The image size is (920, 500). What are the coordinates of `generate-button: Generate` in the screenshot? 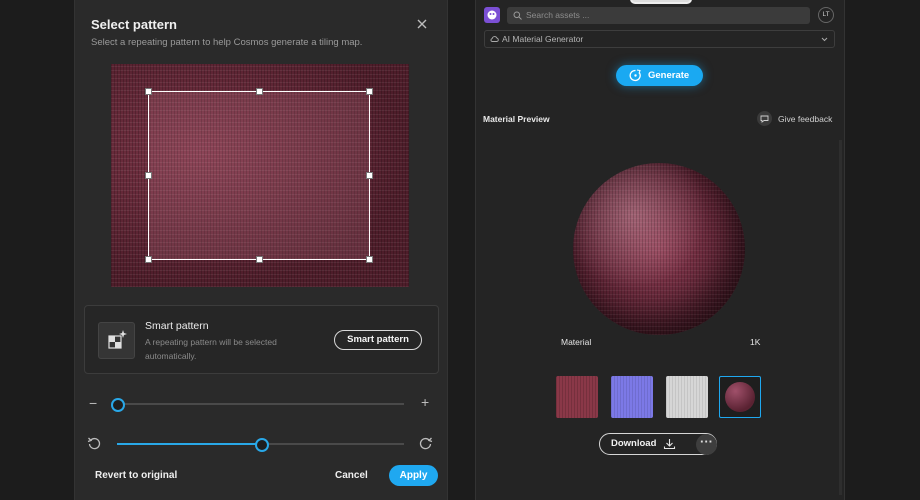 It's located at (659, 75).